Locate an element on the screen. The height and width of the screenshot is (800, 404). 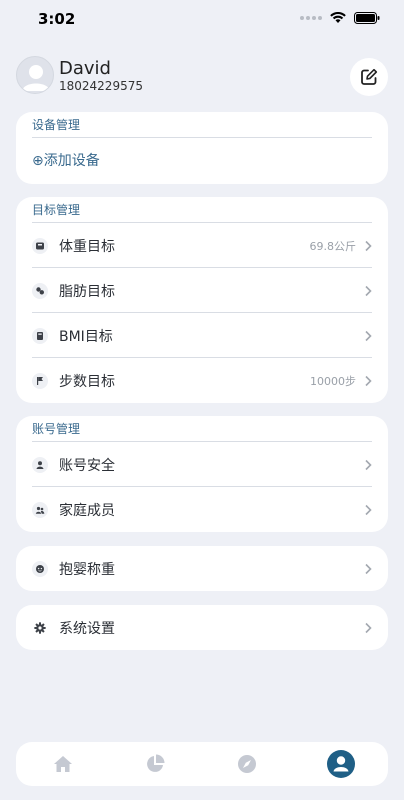
account-security-label: 账号安全 is located at coordinates (87, 465).